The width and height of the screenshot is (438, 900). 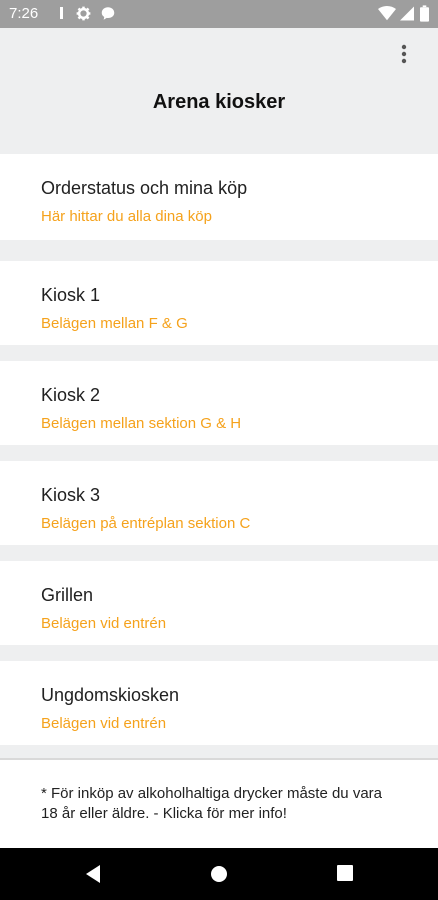 I want to click on list-item-kiosk-2: Kiosk 2 Belägen mellan sektion G & H, so click(x=219, y=403).